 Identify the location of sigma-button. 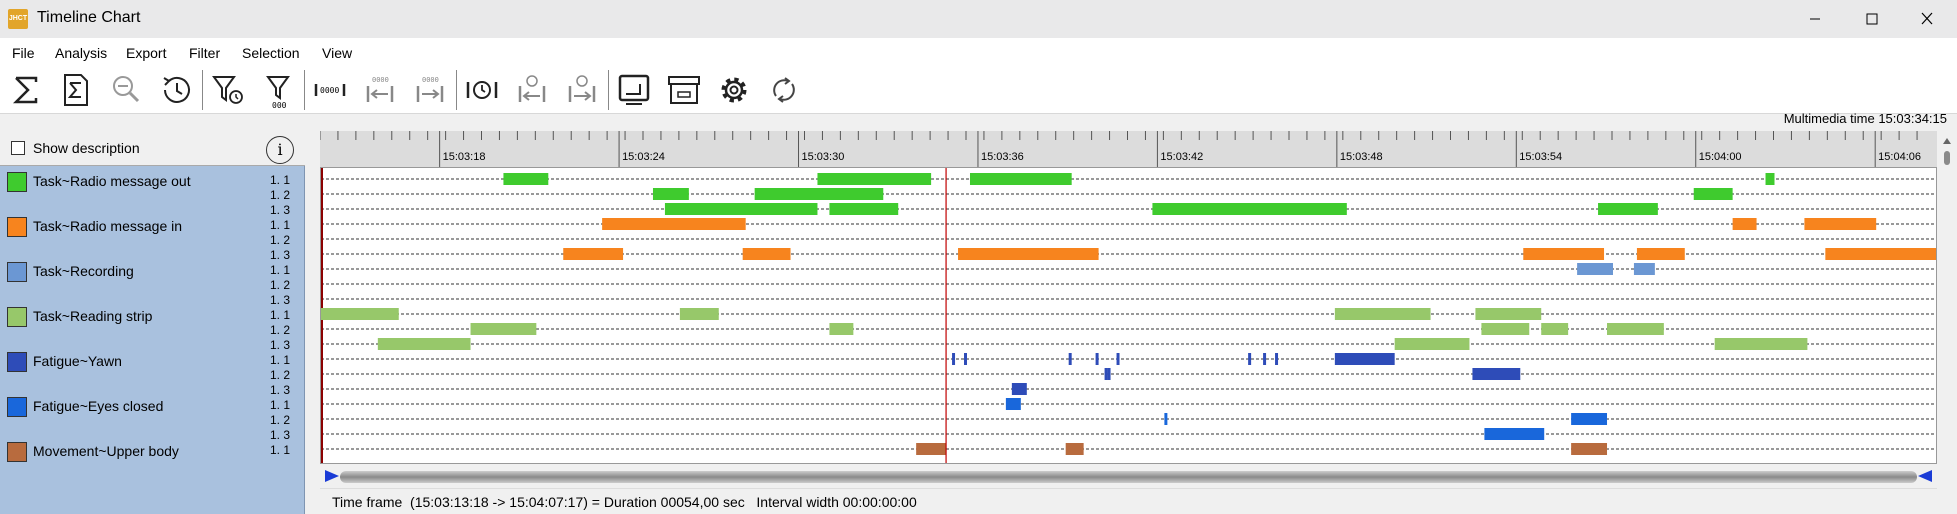
(26, 90).